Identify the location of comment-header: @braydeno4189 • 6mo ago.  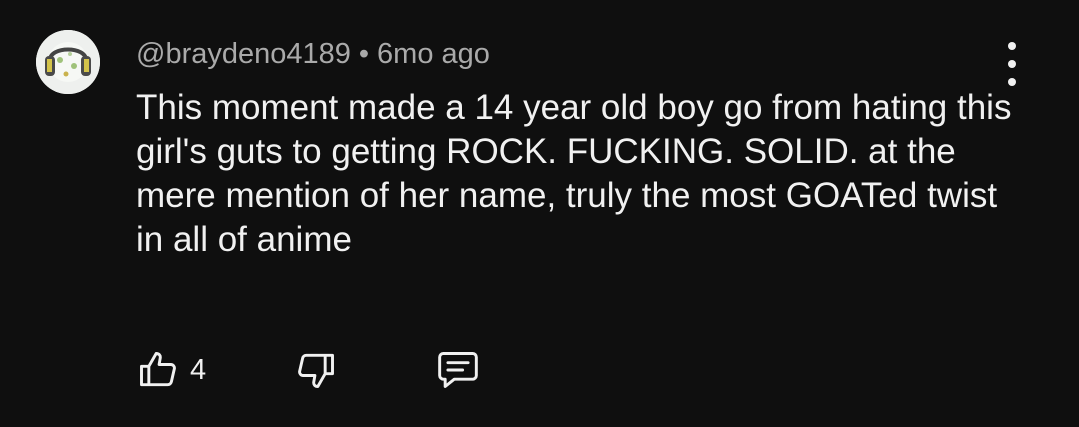
(313, 54).